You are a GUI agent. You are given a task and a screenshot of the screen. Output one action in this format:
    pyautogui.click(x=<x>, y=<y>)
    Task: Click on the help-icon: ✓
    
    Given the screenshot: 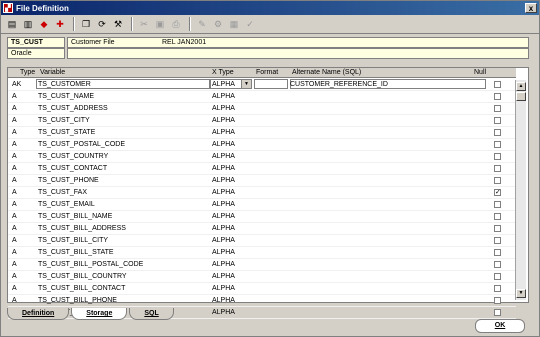 What is the action you would take?
    pyautogui.click(x=250, y=24)
    